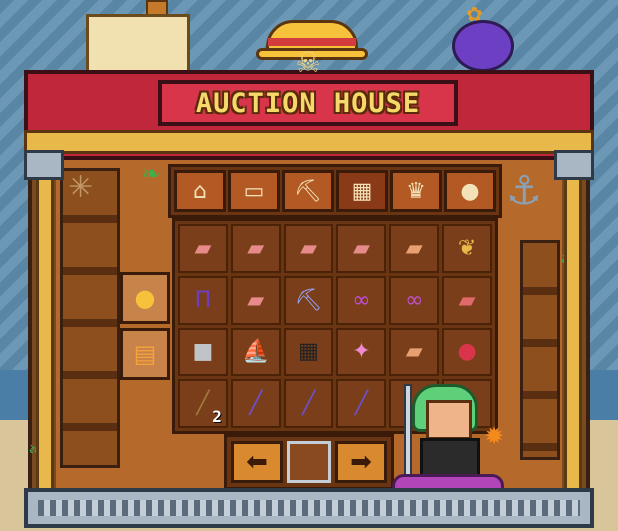 This screenshot has height=531, width=618. Describe the element at coordinates (217, 416) in the screenshot. I see `item-count: 2` at that location.